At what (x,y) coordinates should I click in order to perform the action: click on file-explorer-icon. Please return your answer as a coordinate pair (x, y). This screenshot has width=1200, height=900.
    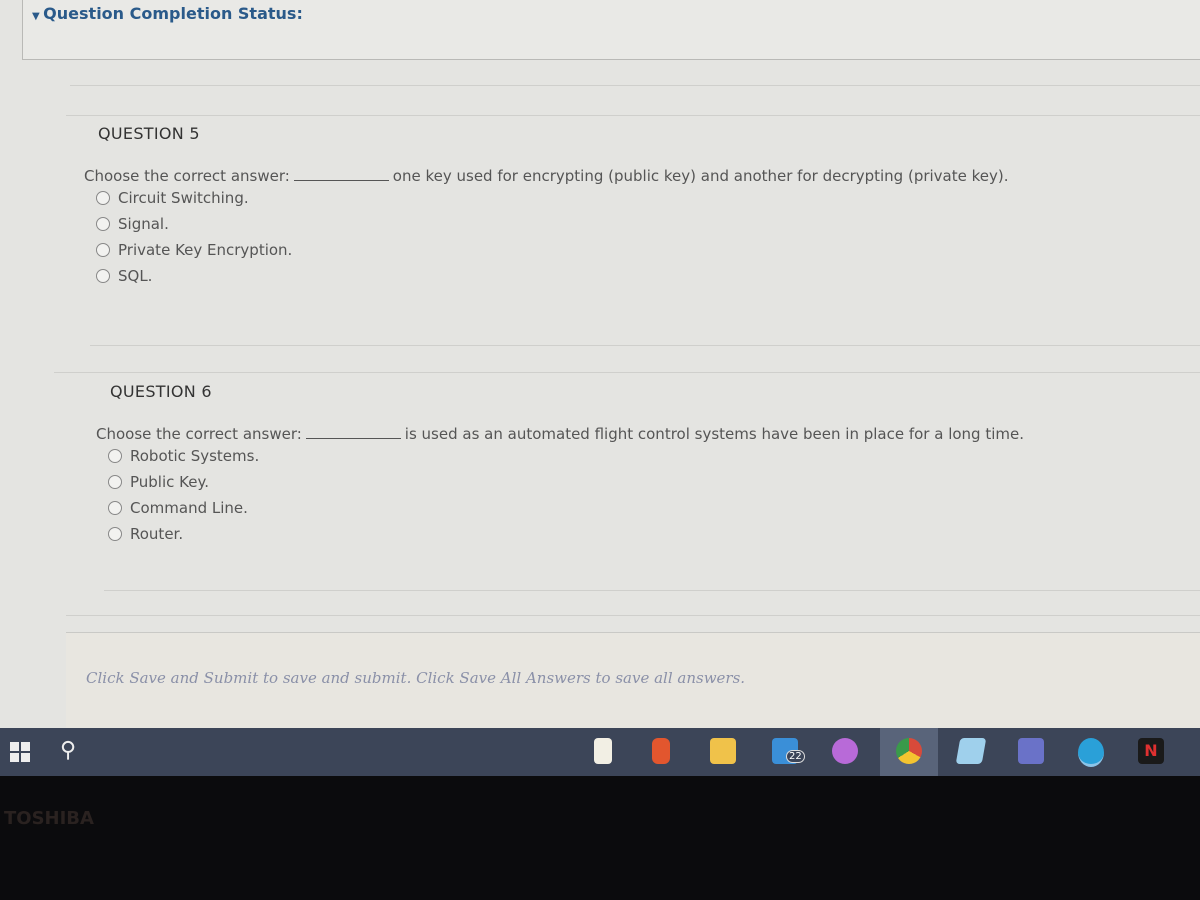
    Looking at the image, I should click on (723, 751).